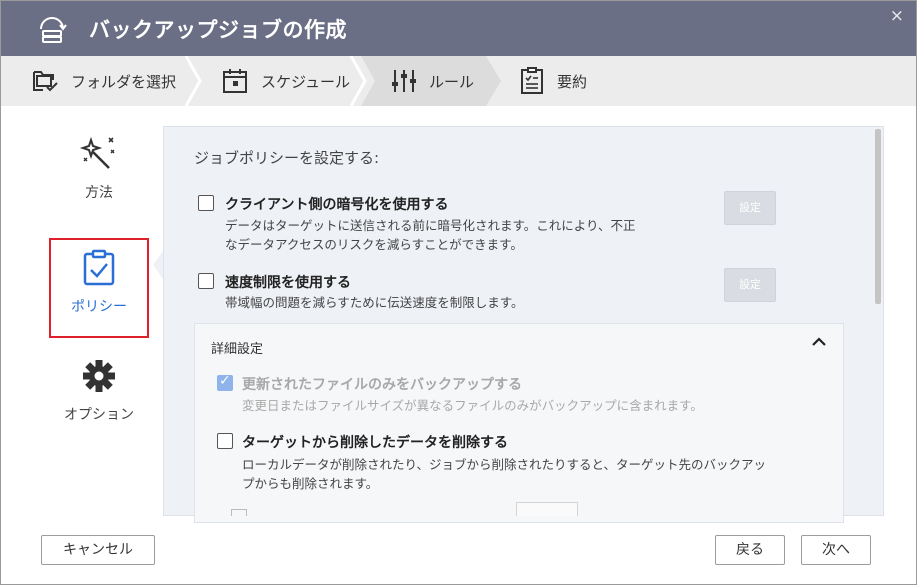  Describe the element at coordinates (404, 81) in the screenshot. I see `sliders-icon` at that location.